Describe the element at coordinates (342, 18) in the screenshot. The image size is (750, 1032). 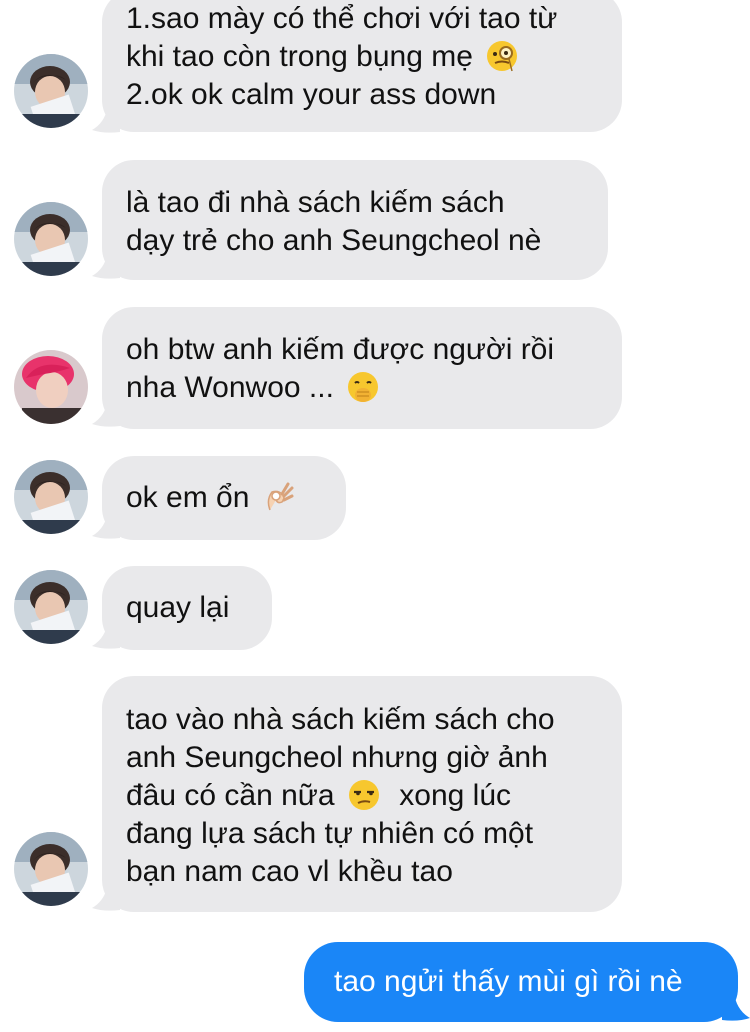
I see `message-text: 1.sao mày có thể chơi với tao từ` at that location.